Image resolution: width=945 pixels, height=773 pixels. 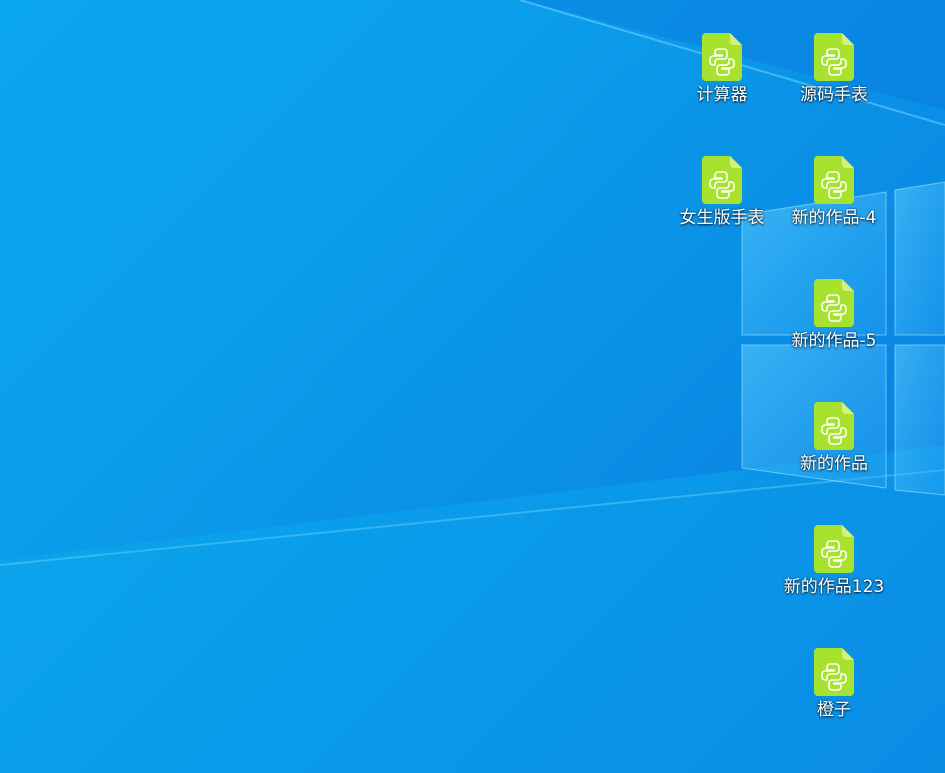 I want to click on desktop-icon-item: 新的作品-5, so click(x=834, y=334).